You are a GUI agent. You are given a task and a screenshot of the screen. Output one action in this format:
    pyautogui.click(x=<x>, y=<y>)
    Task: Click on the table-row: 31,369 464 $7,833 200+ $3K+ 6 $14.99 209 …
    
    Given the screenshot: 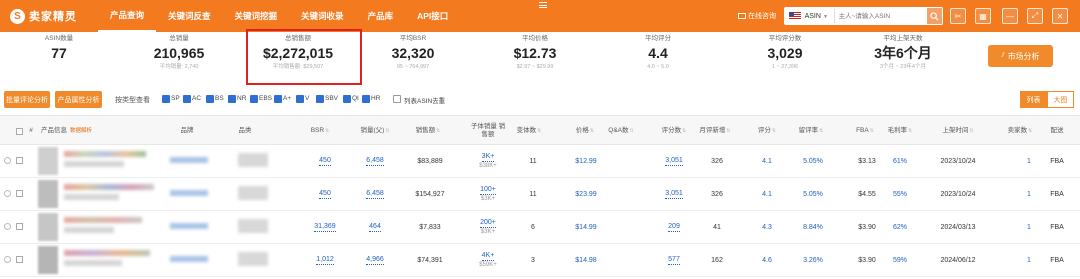 What is the action you would take?
    pyautogui.click(x=540, y=227)
    